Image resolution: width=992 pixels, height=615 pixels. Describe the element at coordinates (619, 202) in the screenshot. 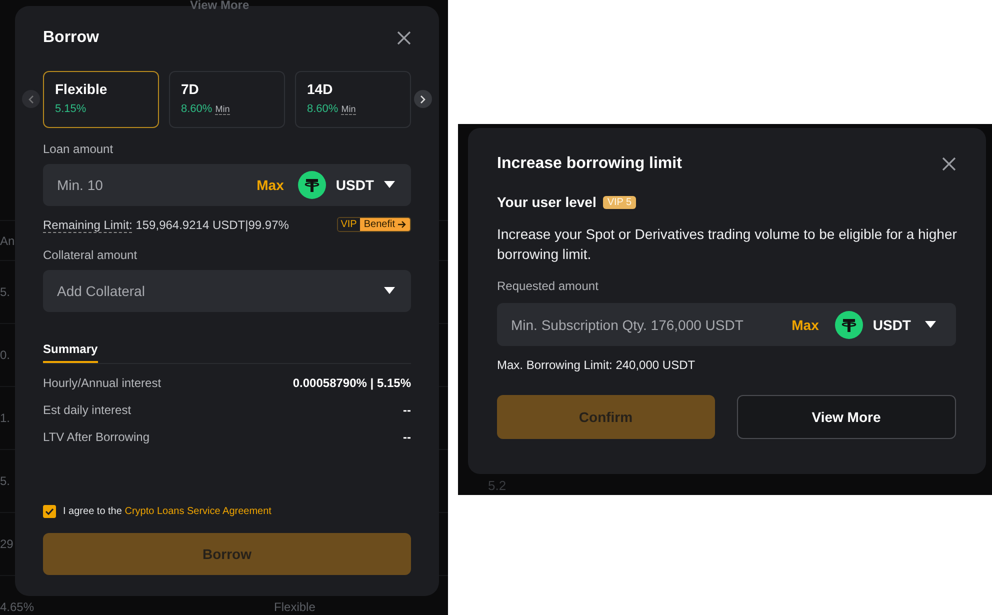

I see `vip-badge: VIP 5` at that location.